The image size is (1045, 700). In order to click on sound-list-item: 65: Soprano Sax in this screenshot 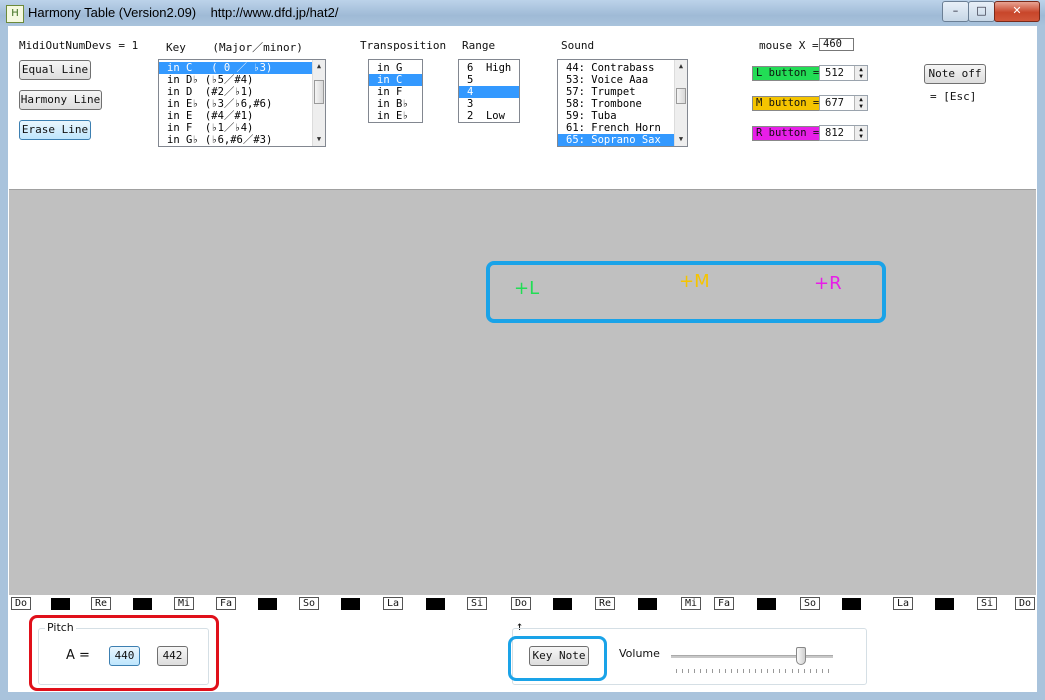, I will do `click(616, 140)`.